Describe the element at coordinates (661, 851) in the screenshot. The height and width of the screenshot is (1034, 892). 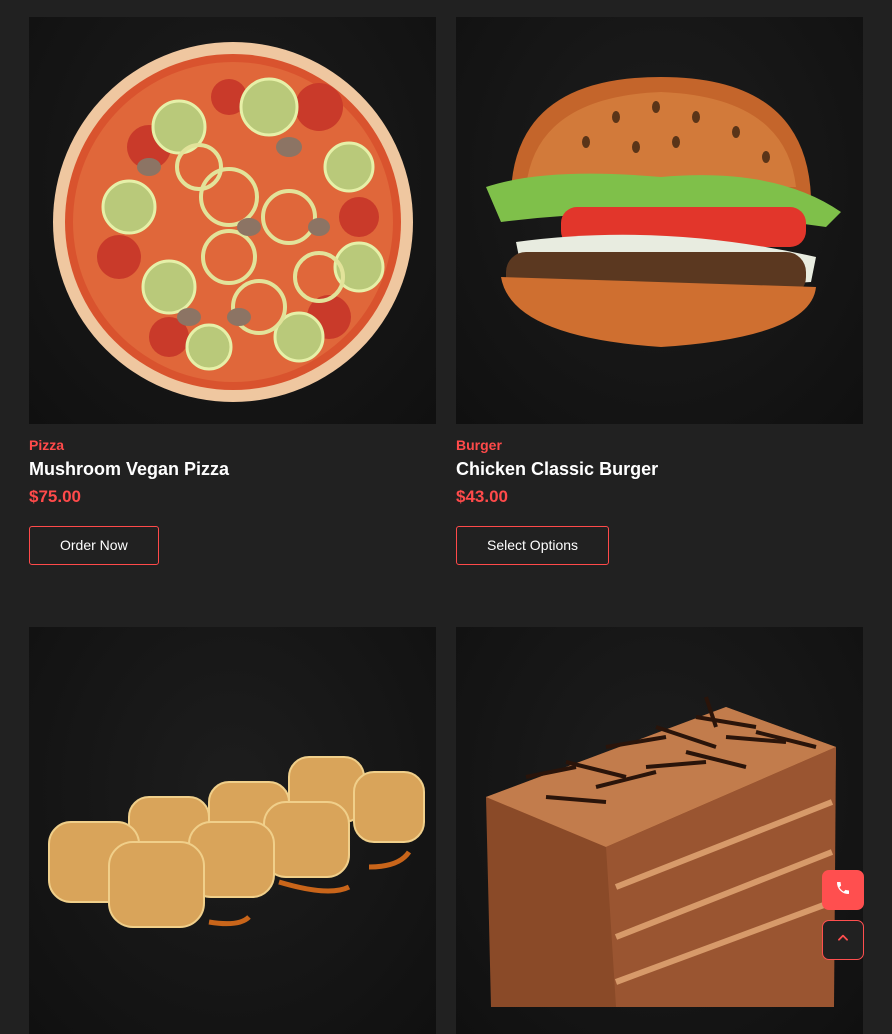
I see `chocolate-cake-illustration` at that location.